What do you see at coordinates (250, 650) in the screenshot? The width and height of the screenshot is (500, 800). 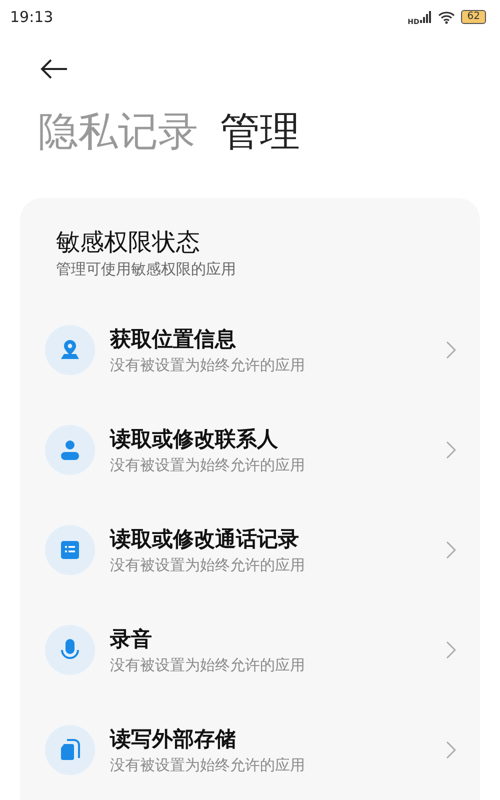 I see `permission-item: 录音 没有被设置为始终允许的应用` at bounding box center [250, 650].